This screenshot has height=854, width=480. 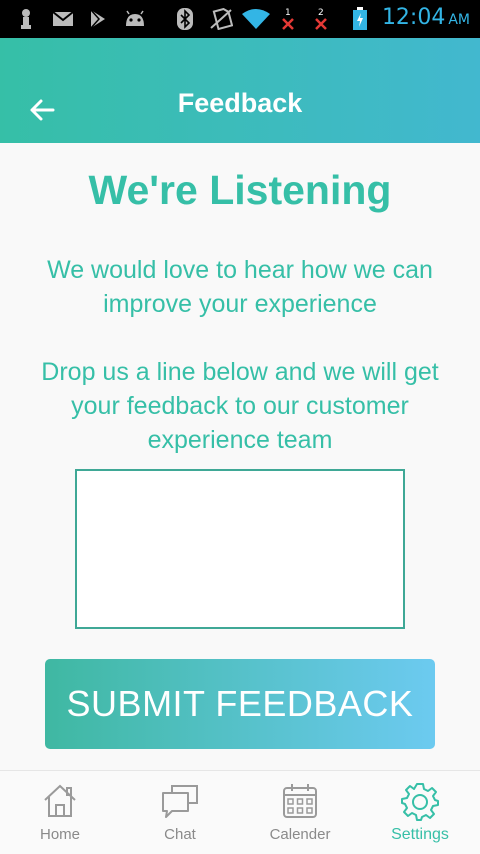 I want to click on wifi-icon, so click(x=256, y=19).